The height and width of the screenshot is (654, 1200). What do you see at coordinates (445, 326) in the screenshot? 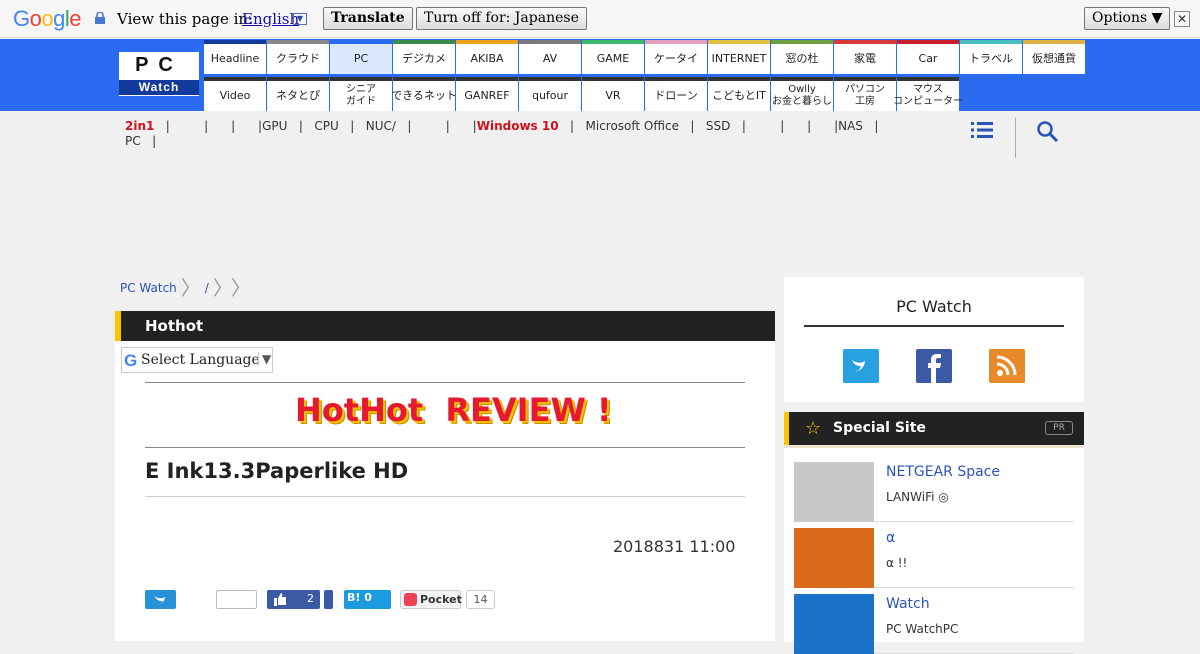
I see `section-header: Hothot` at bounding box center [445, 326].